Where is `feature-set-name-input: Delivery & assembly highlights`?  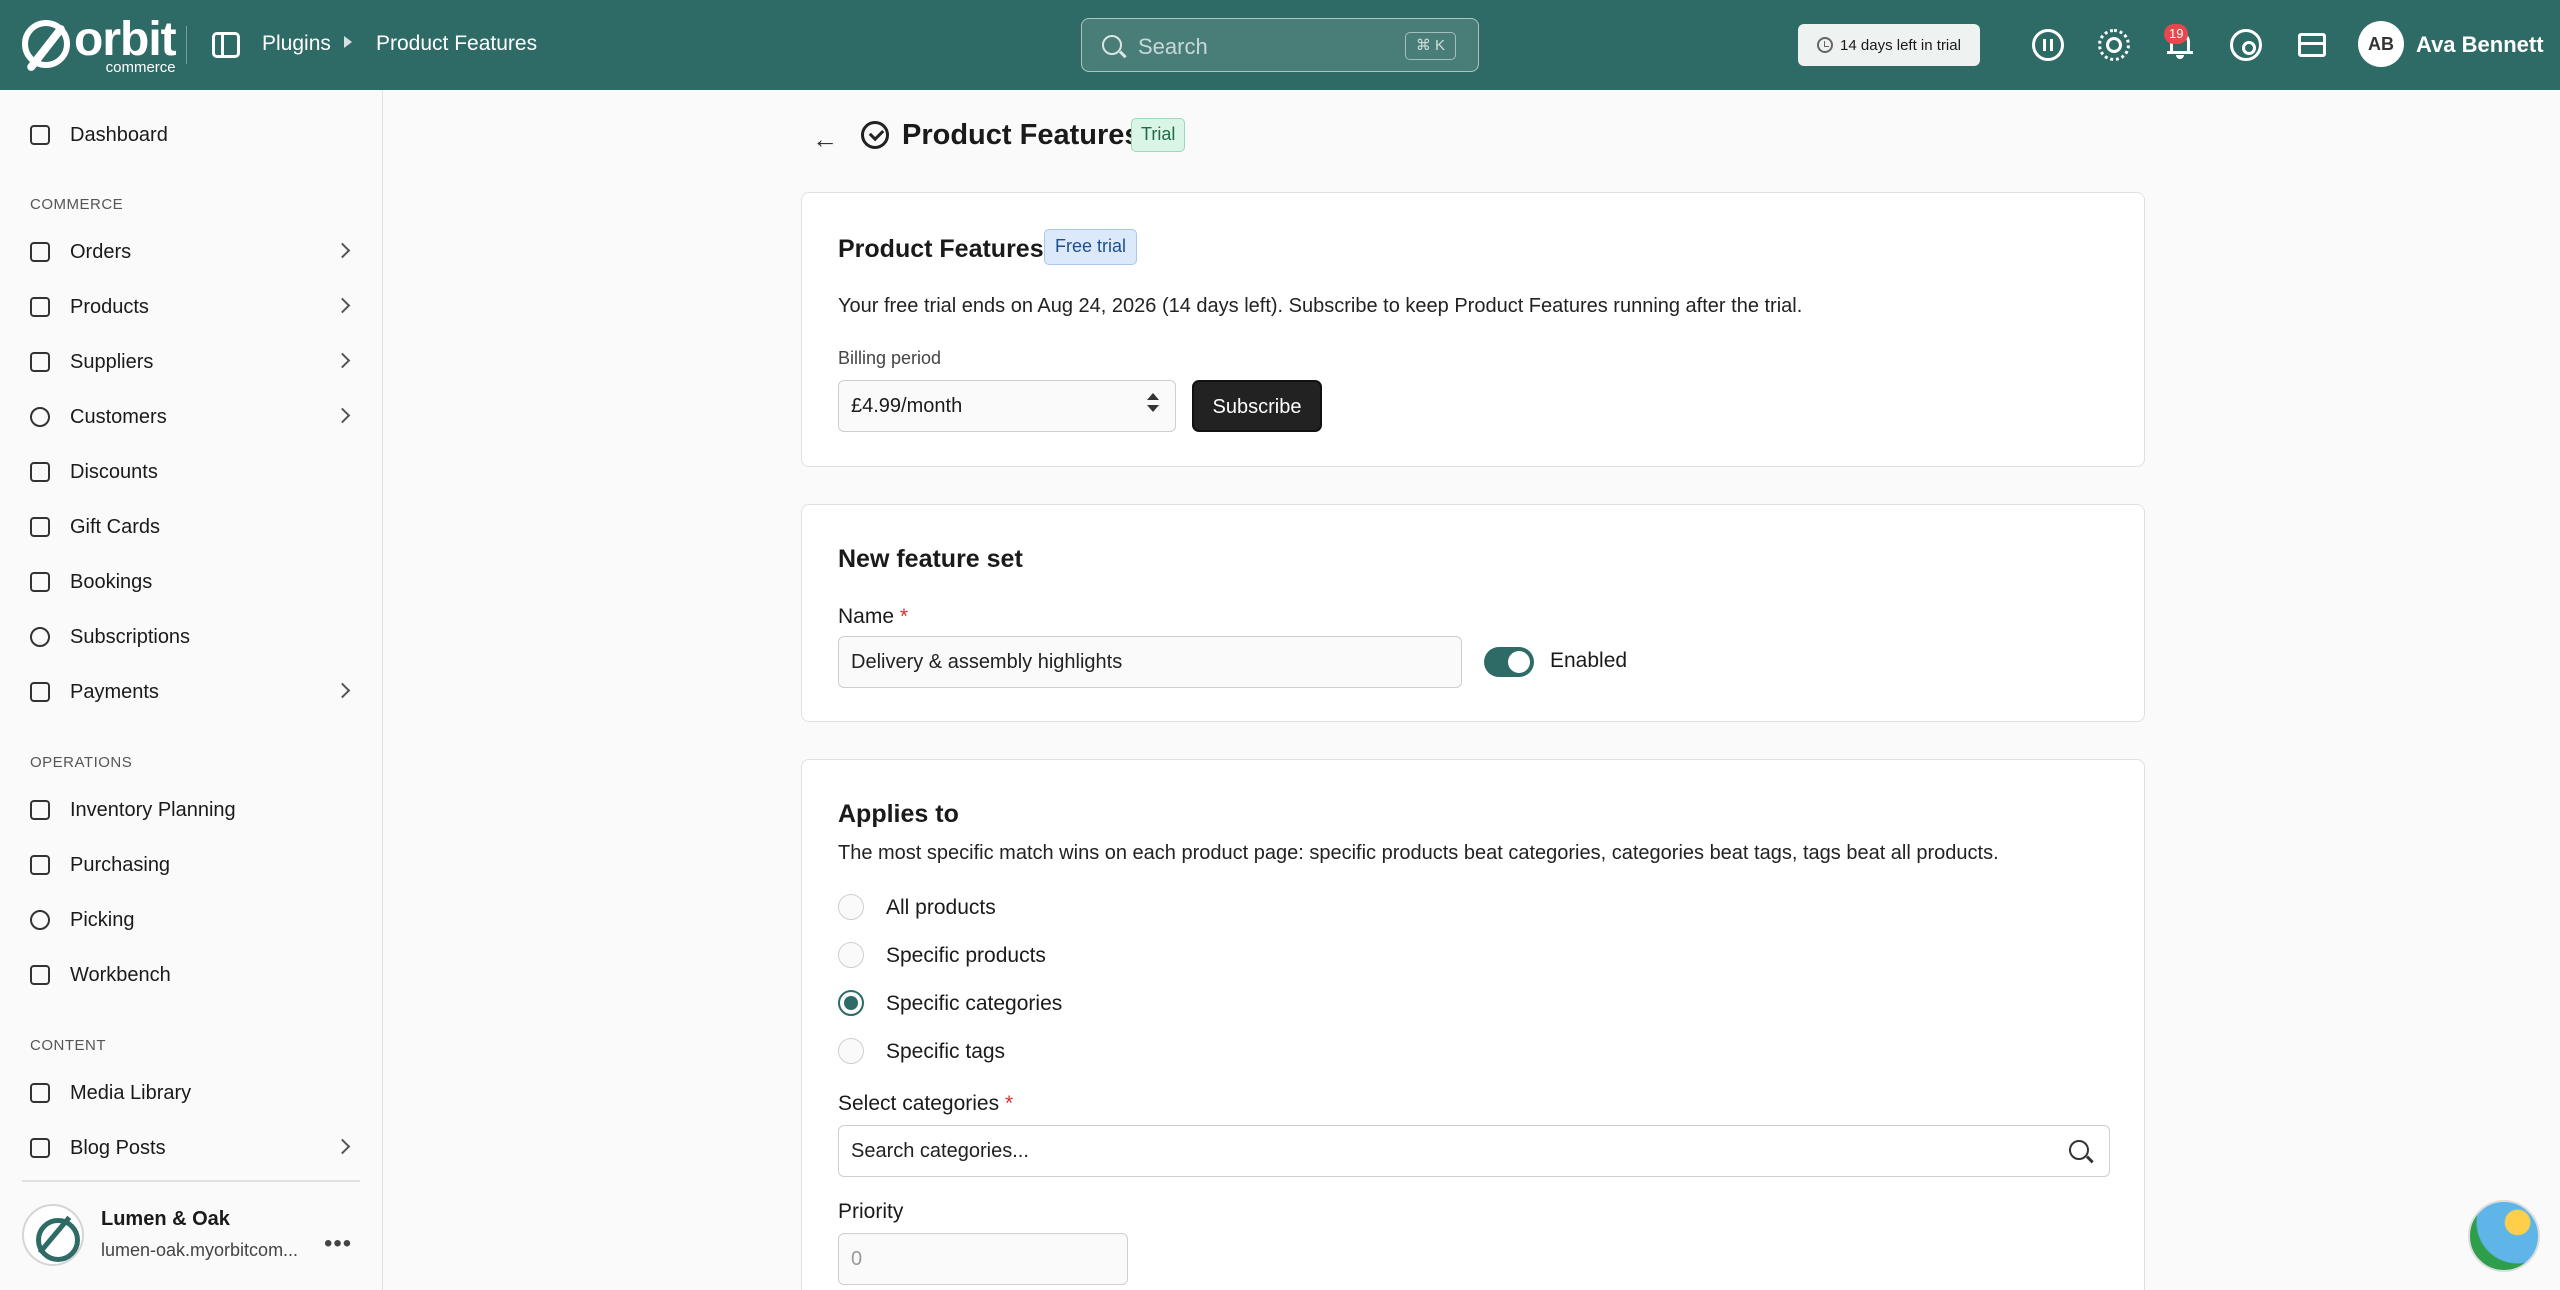
feature-set-name-input: Delivery & assembly highlights is located at coordinates (1150, 662).